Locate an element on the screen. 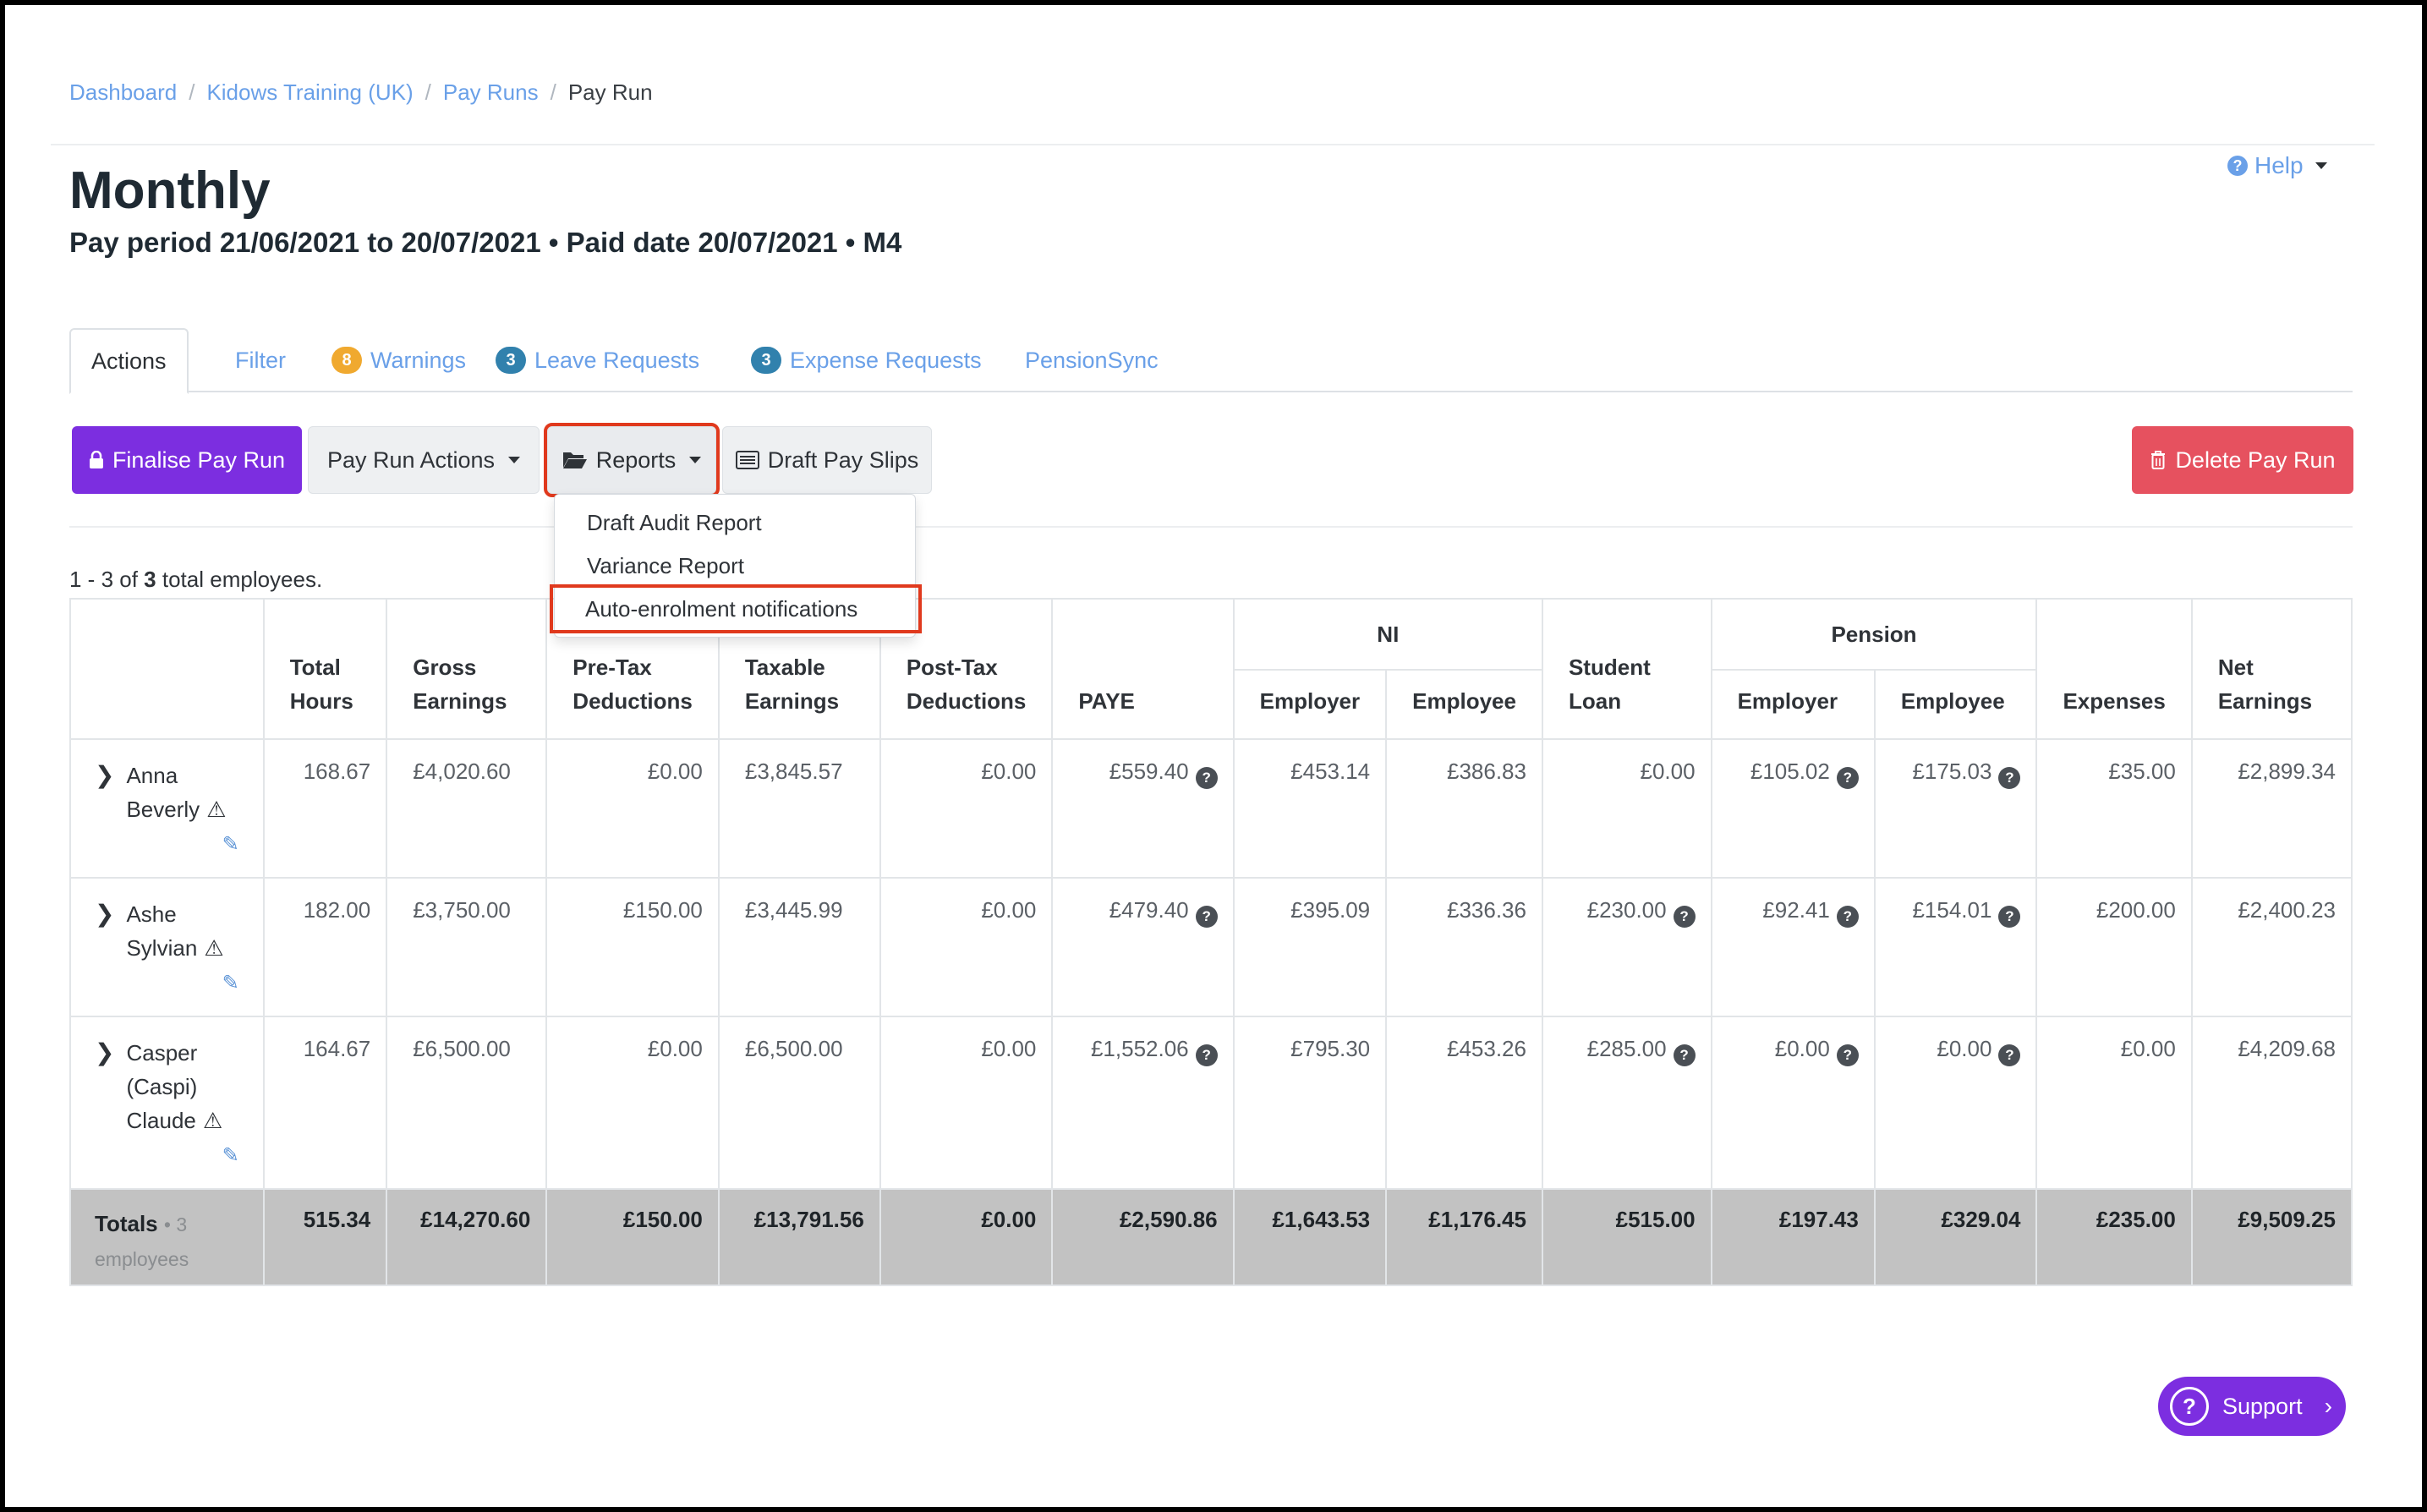 The height and width of the screenshot is (1512, 2427). menu-item-variance-report: Variance Report is located at coordinates (735, 566).